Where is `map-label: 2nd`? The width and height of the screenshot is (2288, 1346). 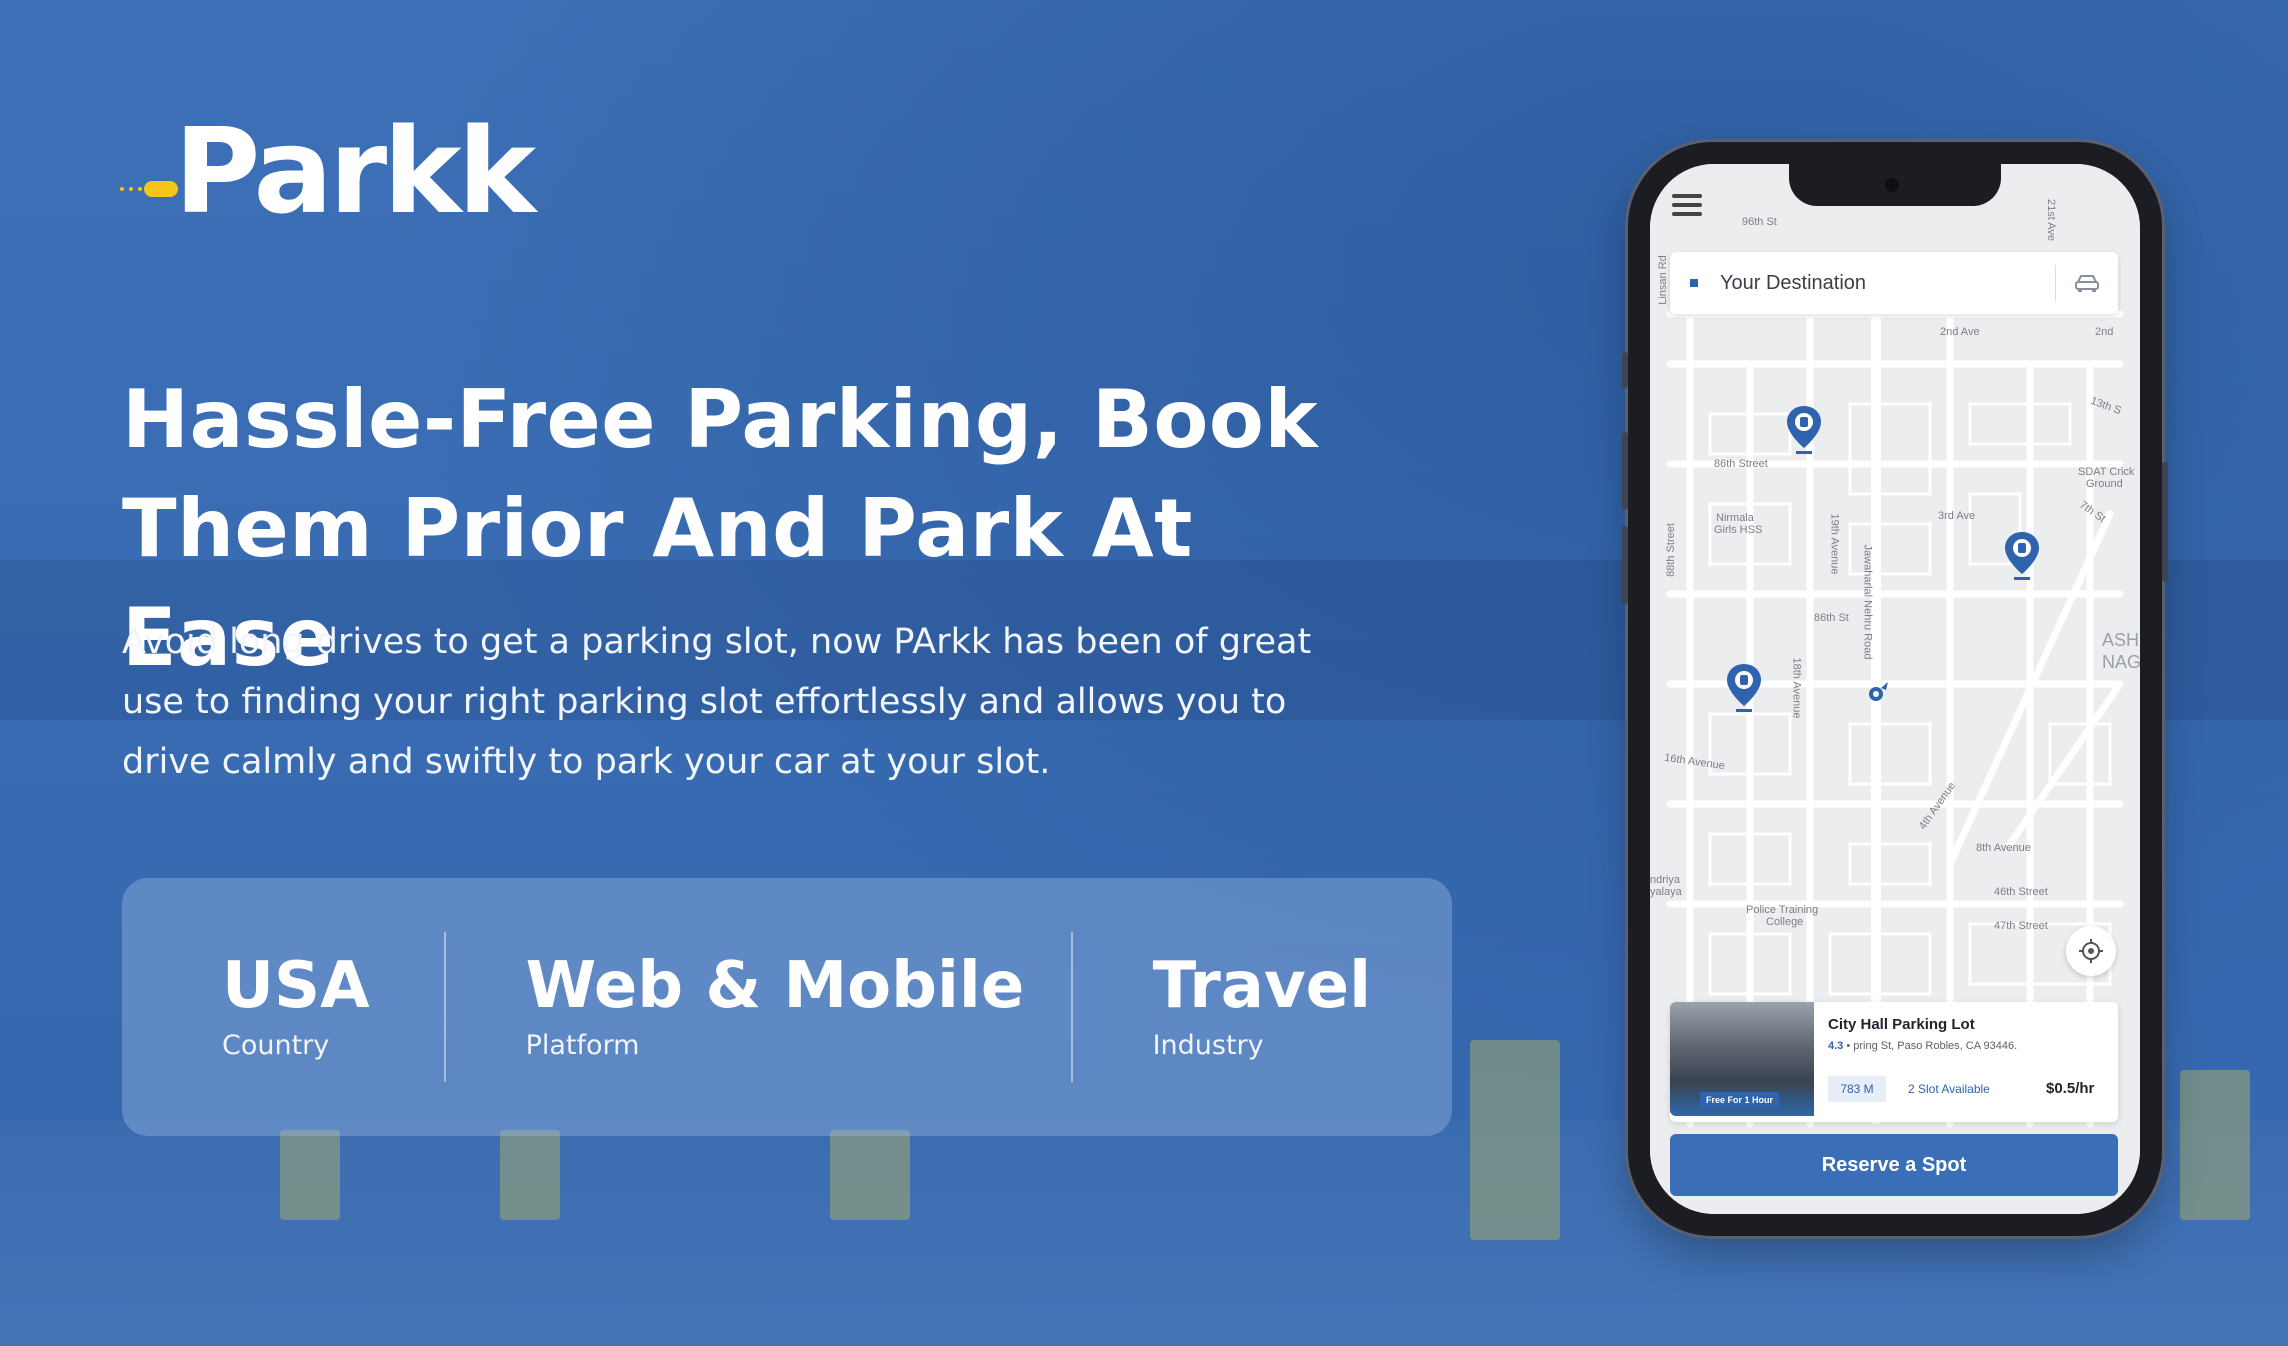 map-label: 2nd is located at coordinates (2104, 332).